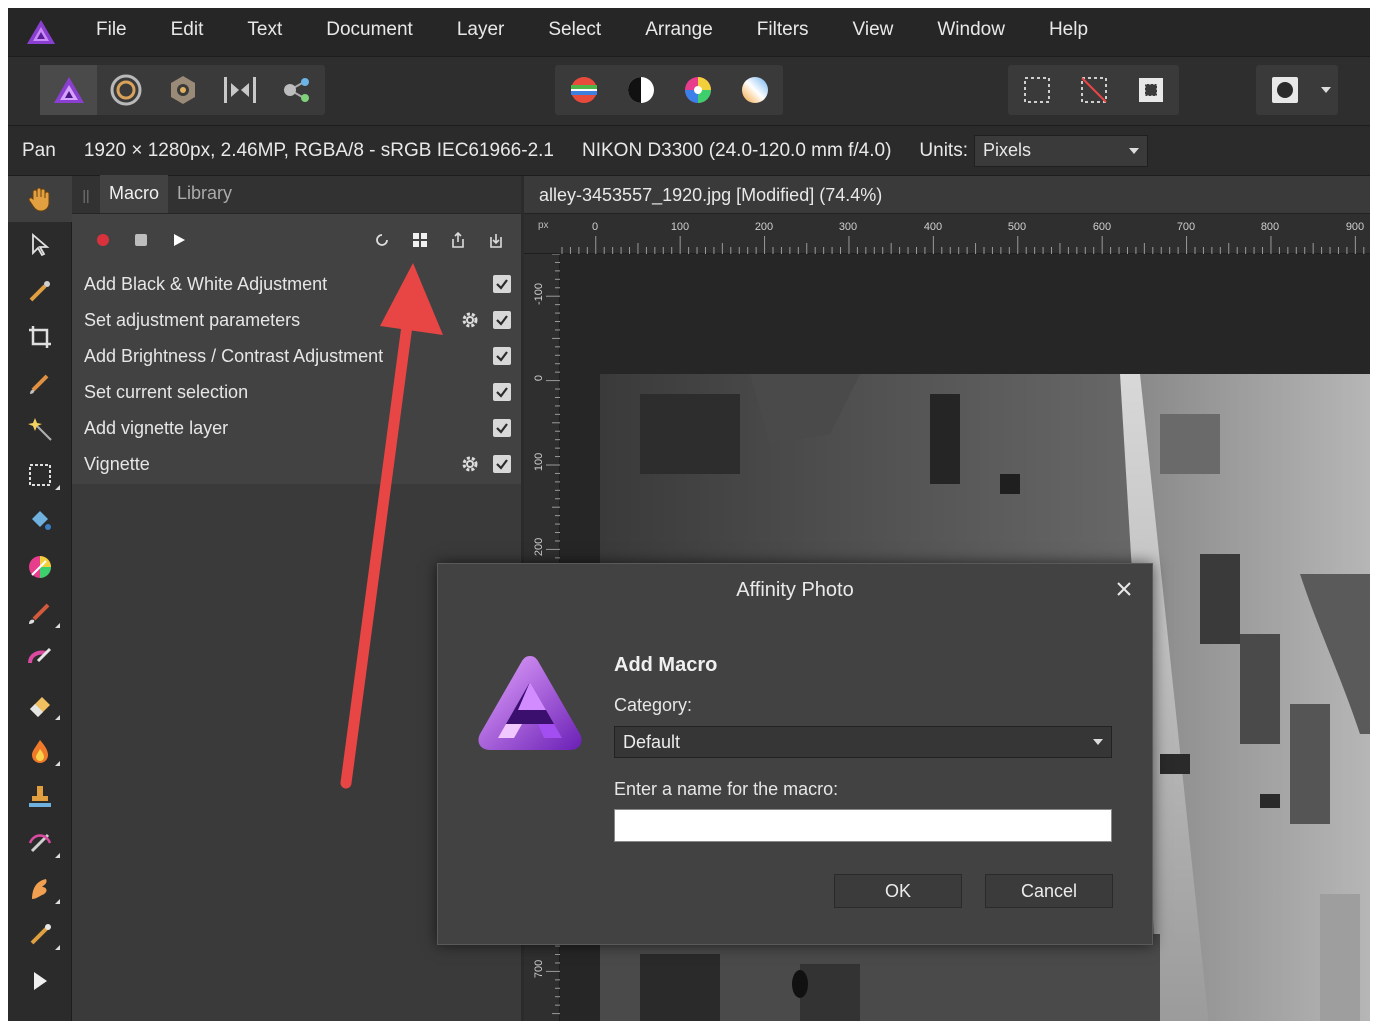 The height and width of the screenshot is (1021, 1375). Describe the element at coordinates (40, 291) in the screenshot. I see `color-picker-tool-icon` at that location.